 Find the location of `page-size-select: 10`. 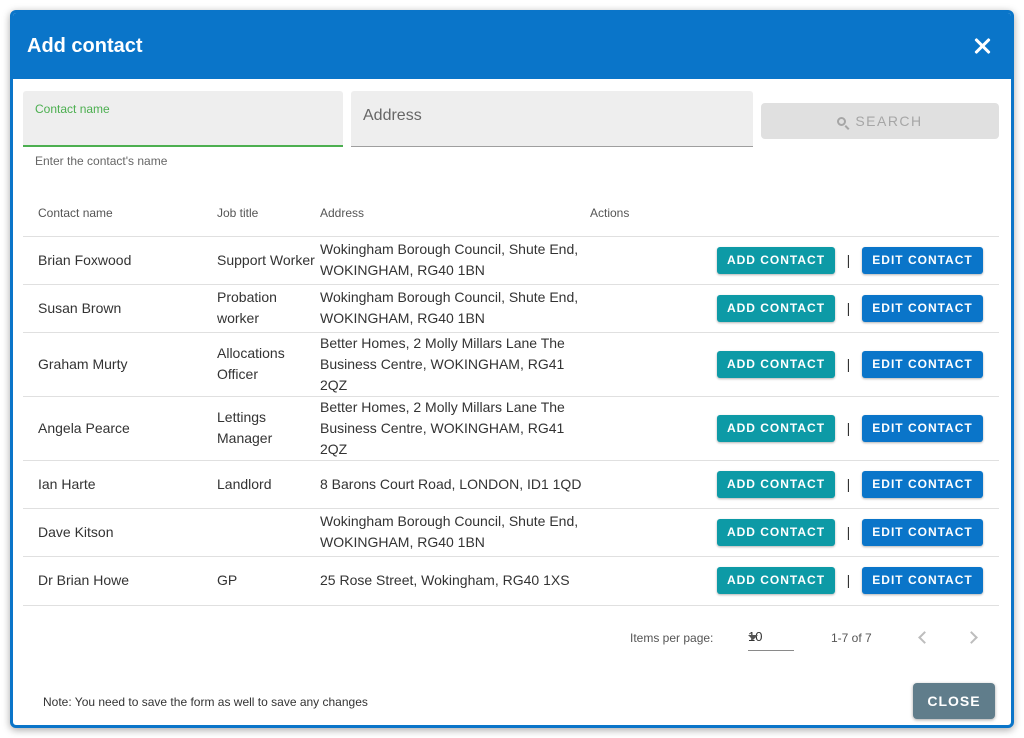

page-size-select: 10 is located at coordinates (771, 639).